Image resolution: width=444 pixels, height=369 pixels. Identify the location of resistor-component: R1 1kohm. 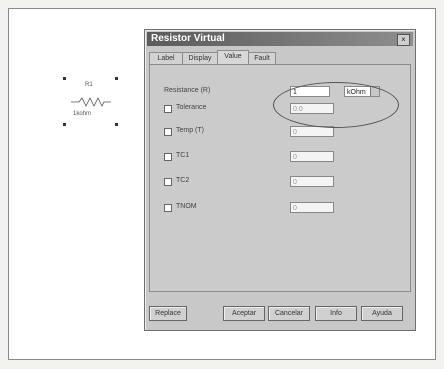
(92, 103).